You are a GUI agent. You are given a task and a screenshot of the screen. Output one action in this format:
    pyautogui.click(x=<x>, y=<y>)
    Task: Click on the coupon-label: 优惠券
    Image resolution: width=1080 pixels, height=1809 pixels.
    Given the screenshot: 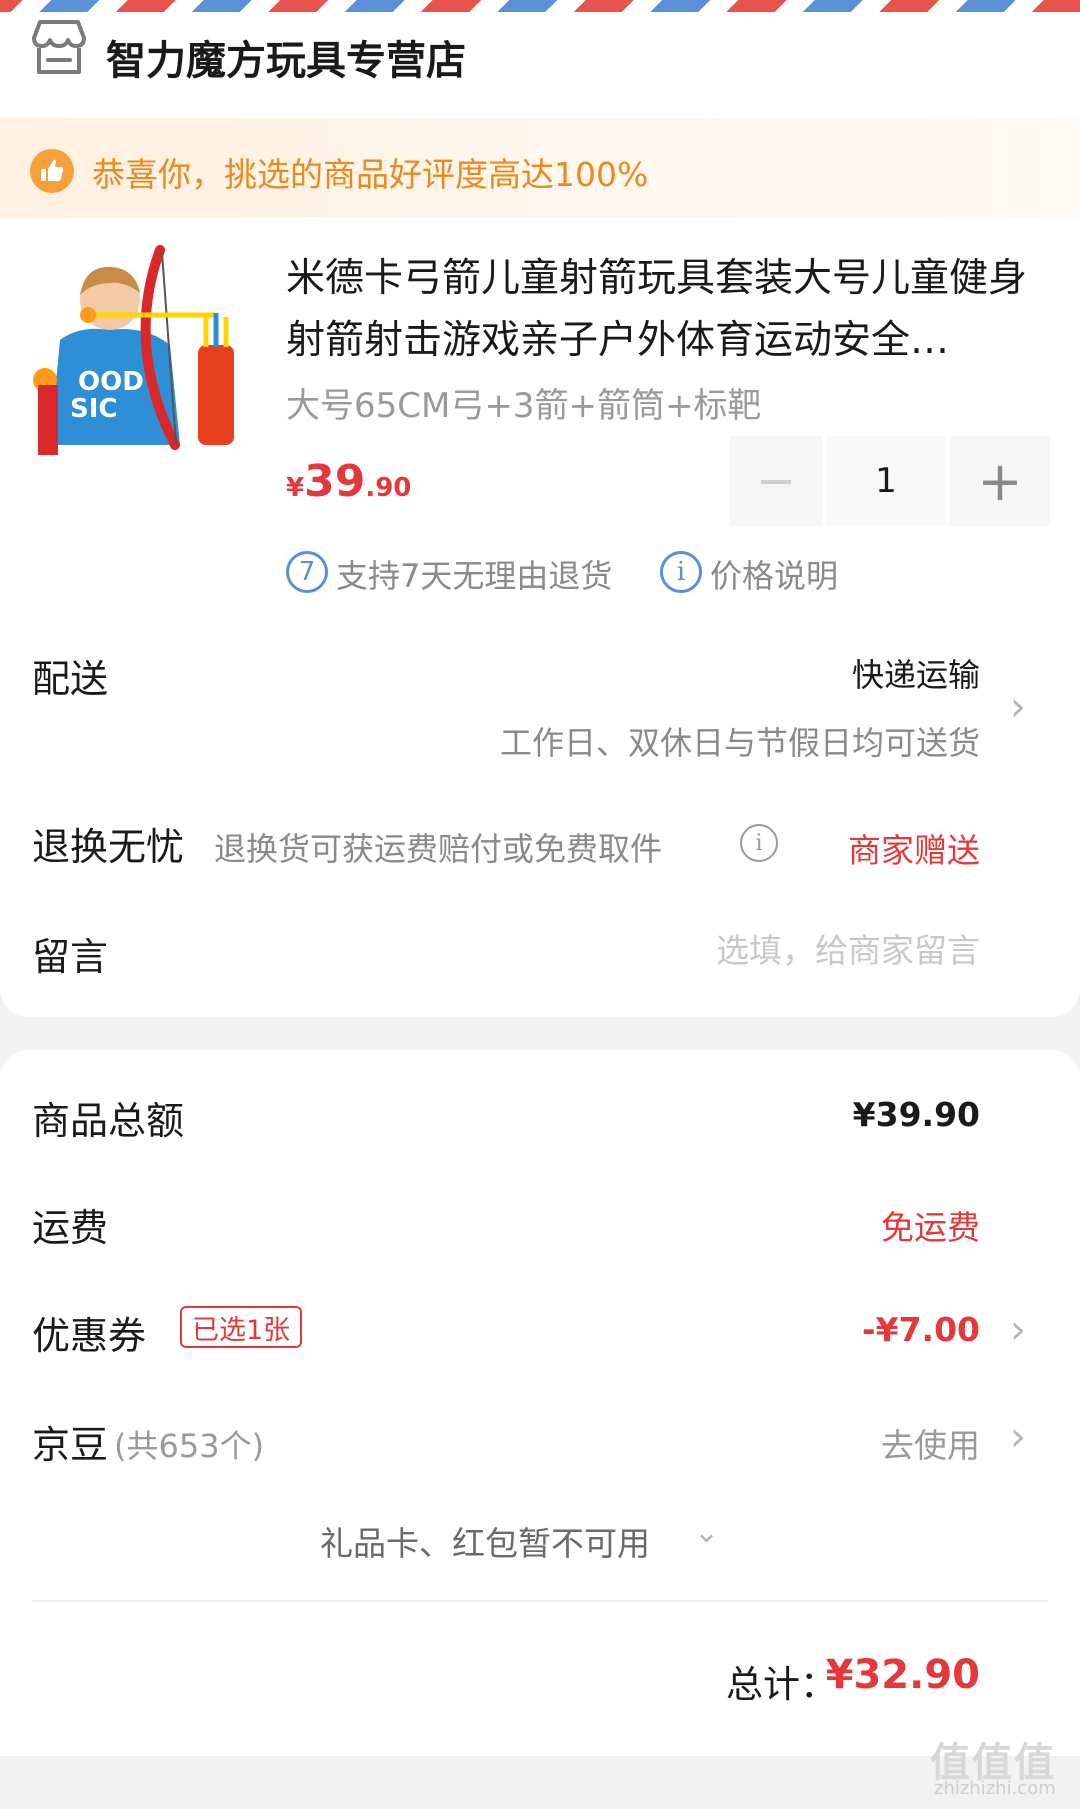 What is the action you would take?
    pyautogui.click(x=89, y=1336)
    